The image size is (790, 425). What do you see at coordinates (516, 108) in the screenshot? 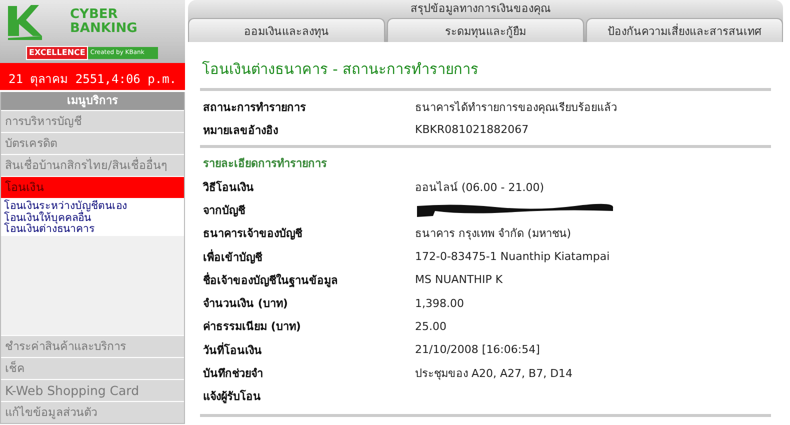
I see `field-value: ธนาคารได้ทำรายการของคุณเรียบร้อยแล้ว` at bounding box center [516, 108].